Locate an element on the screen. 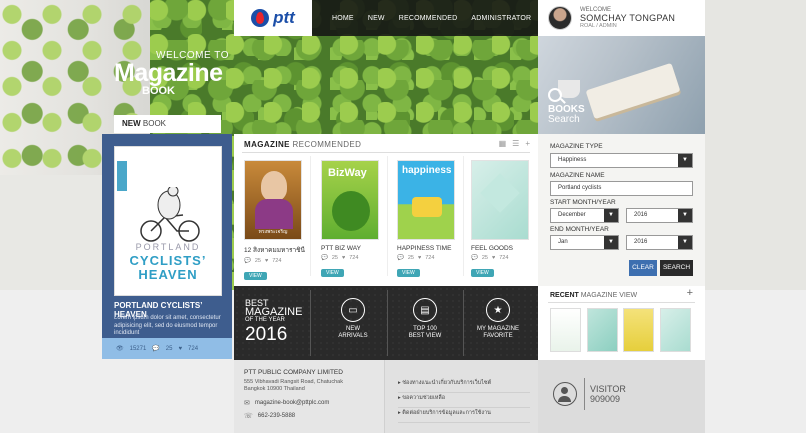 This screenshot has height=433, width=806. new-arrivals-button: ▭ NEW ARRIVALS is located at coordinates (353, 319).